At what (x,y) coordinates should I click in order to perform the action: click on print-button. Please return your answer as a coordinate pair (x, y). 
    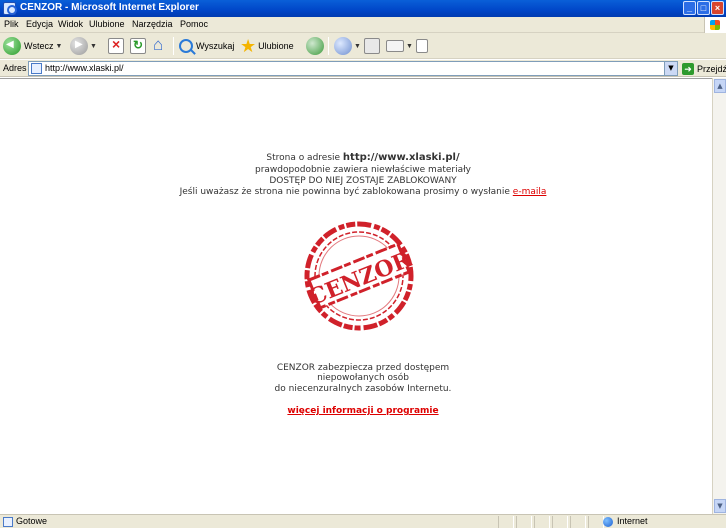
    Looking at the image, I should click on (372, 46).